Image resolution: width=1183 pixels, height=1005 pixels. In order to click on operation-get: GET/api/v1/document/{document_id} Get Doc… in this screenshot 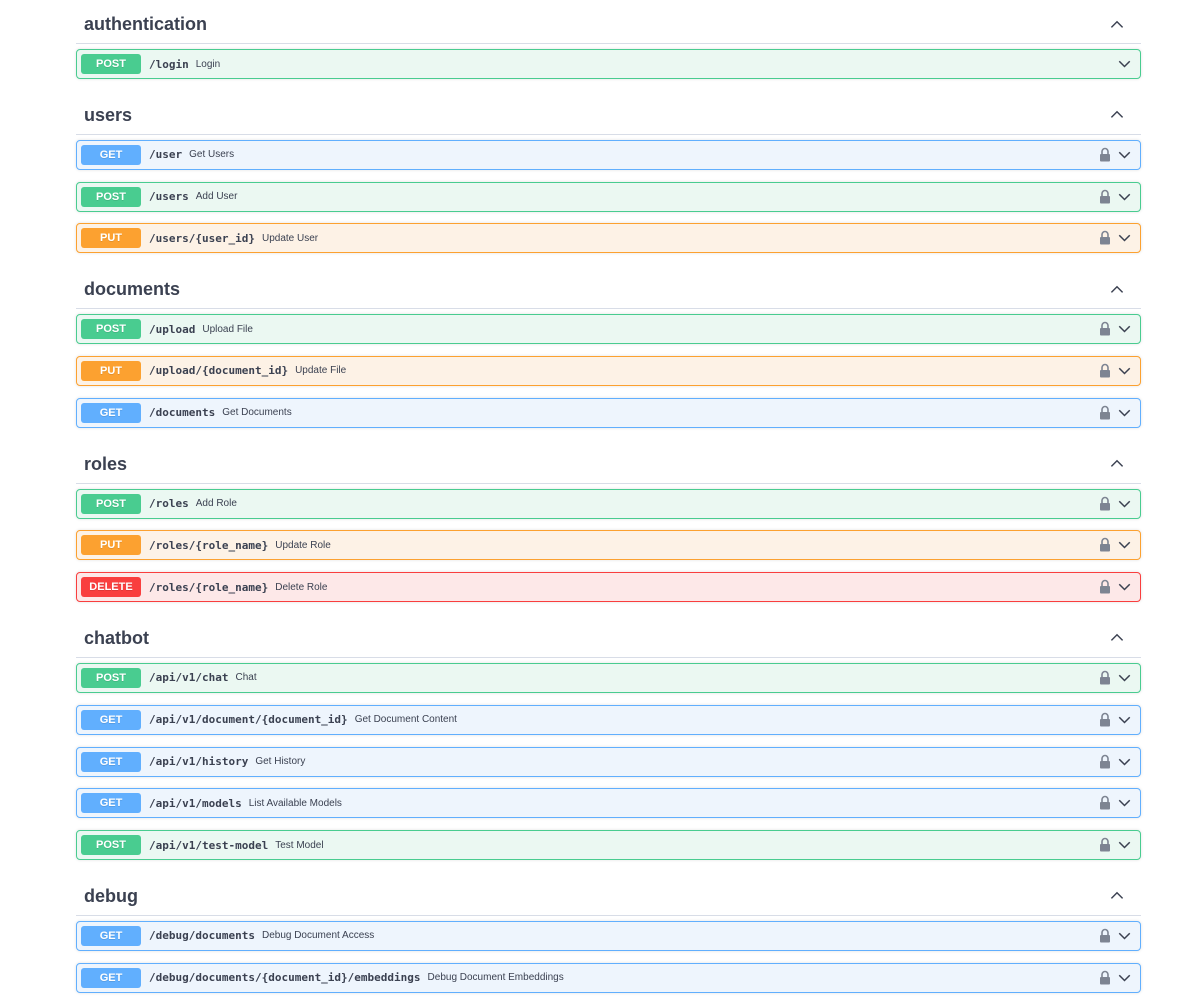, I will do `click(608, 719)`.